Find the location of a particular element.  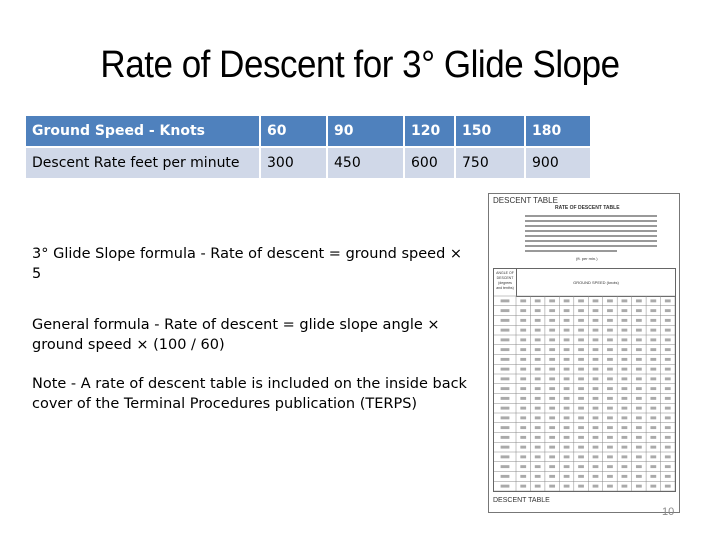

header-cell: 60 is located at coordinates (293, 131).